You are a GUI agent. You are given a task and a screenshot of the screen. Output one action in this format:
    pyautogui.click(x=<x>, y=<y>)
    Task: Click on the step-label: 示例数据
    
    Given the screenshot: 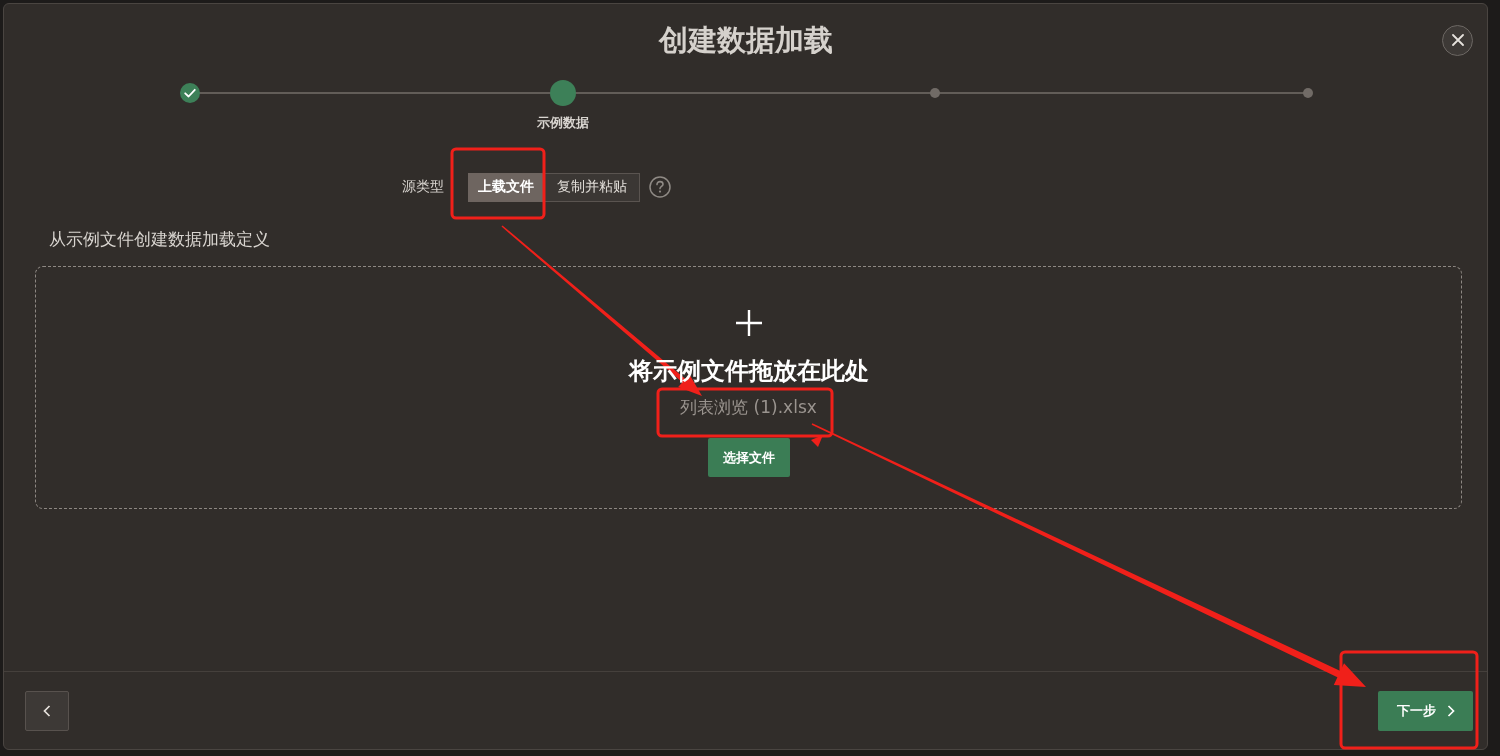 What is the action you would take?
    pyautogui.click(x=562, y=123)
    